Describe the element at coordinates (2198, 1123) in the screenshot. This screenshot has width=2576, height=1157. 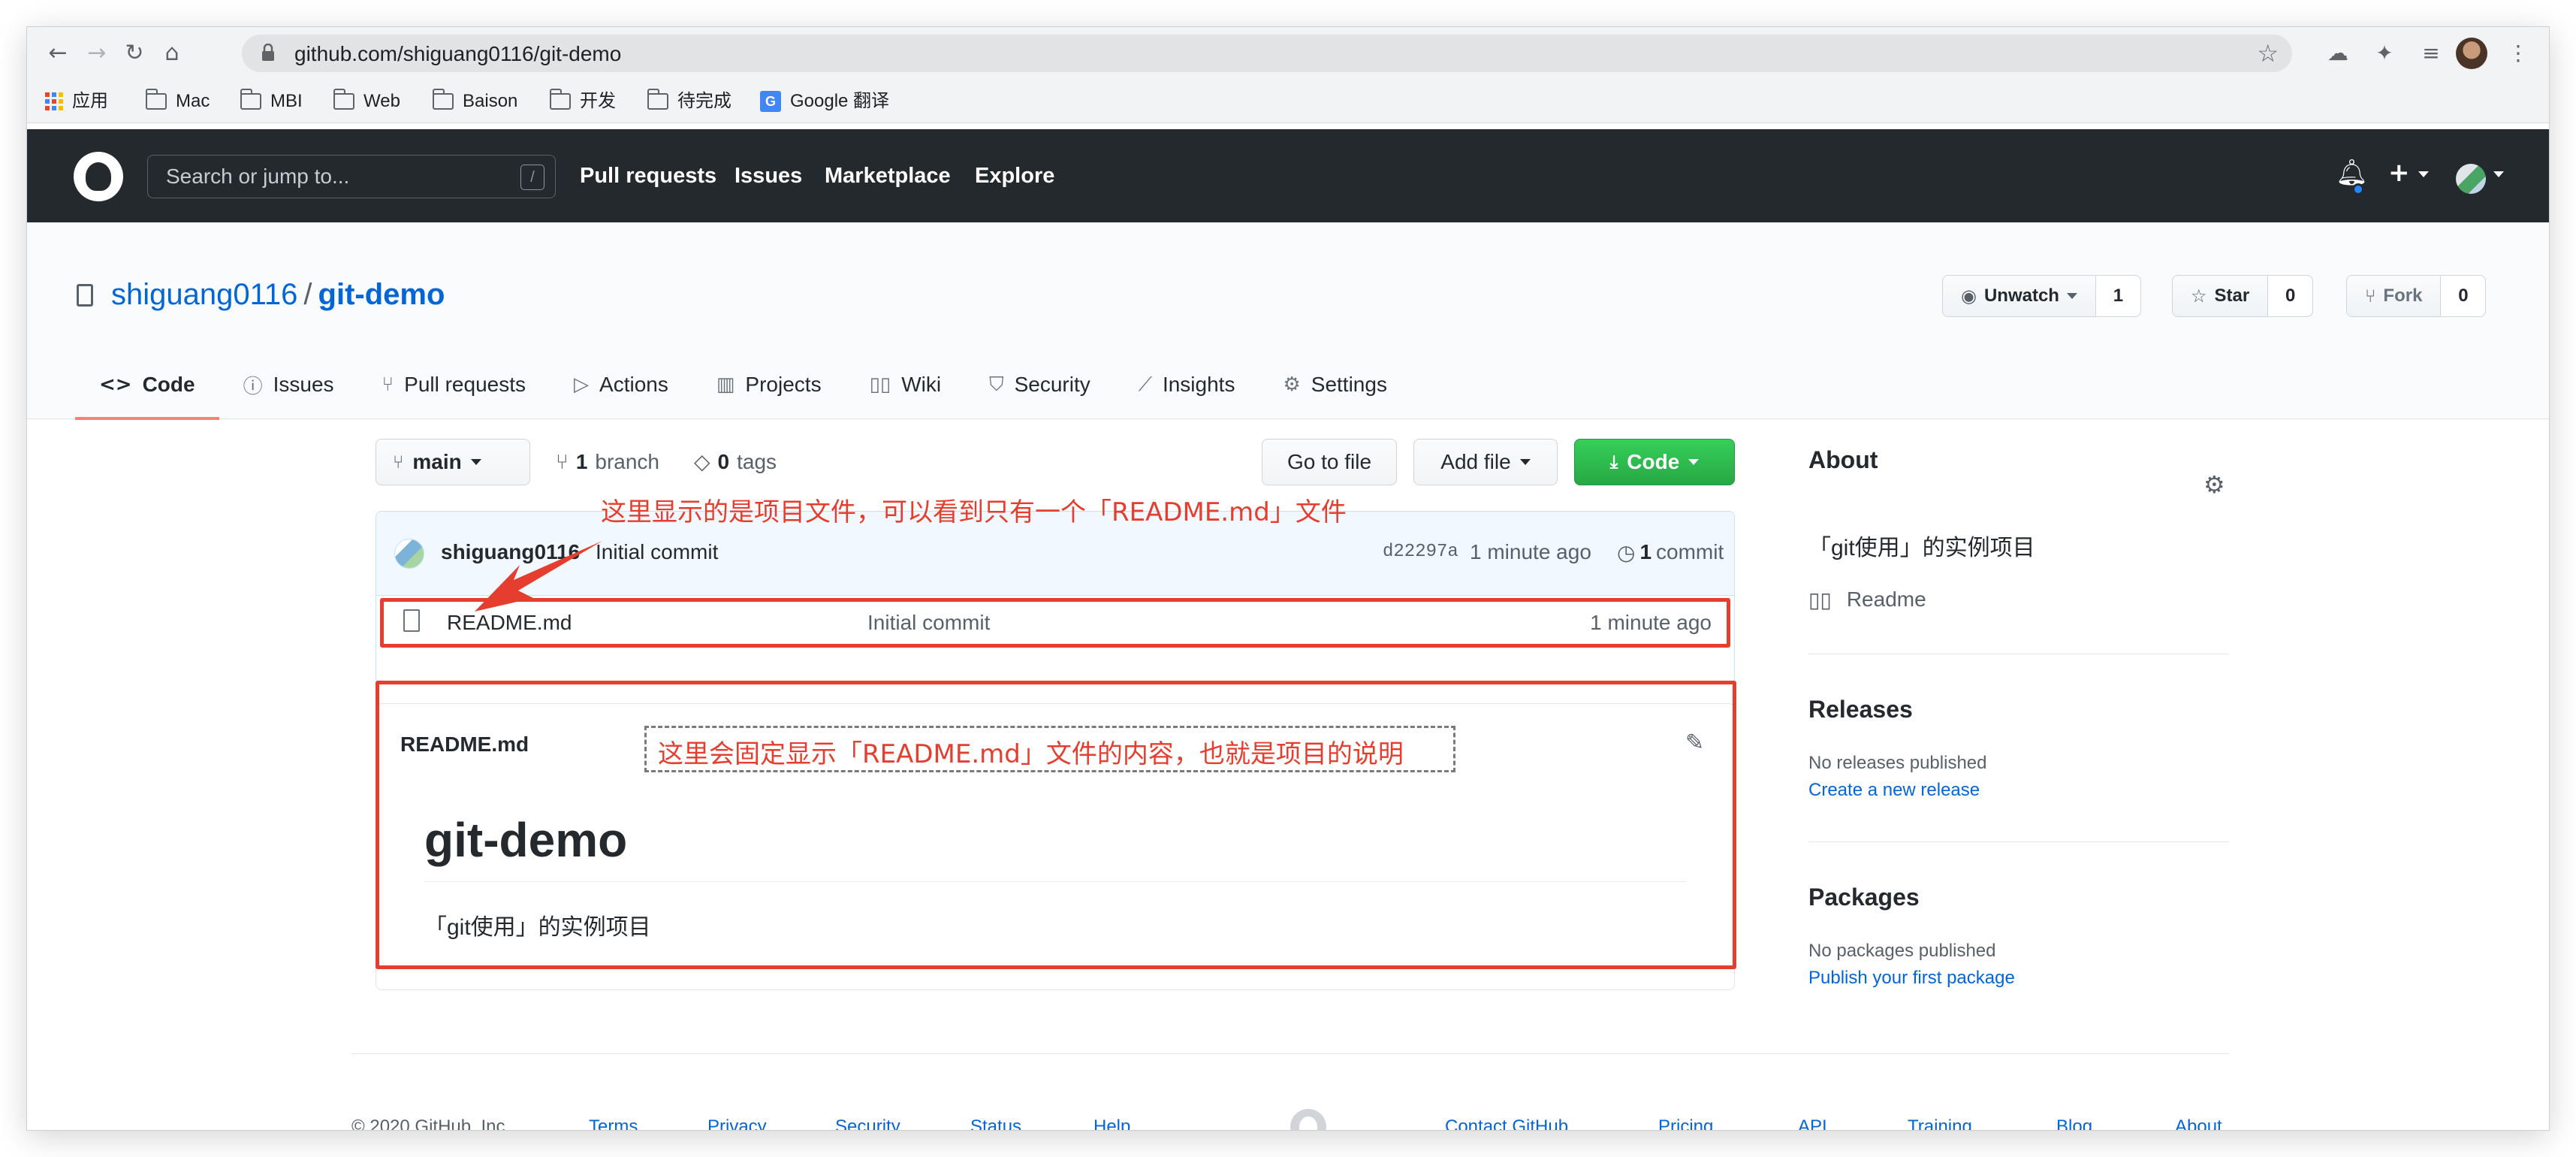
I see `footer-link-about: About` at that location.